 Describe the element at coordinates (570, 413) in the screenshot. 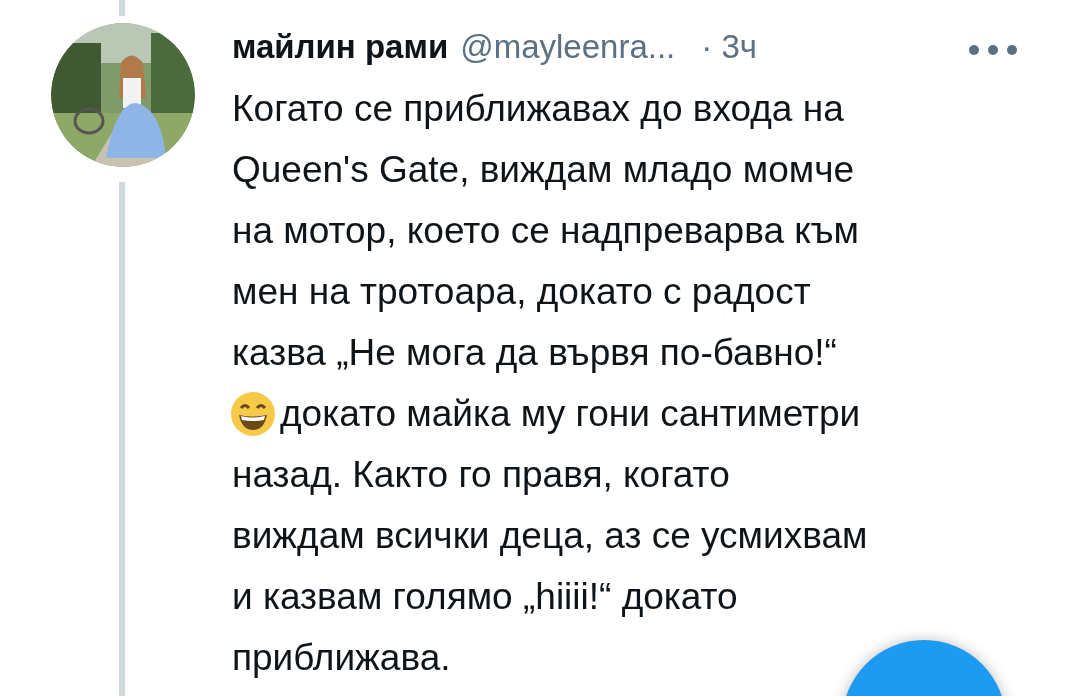

I see `tweet-text-line: докато майка му гони сантиметри` at that location.